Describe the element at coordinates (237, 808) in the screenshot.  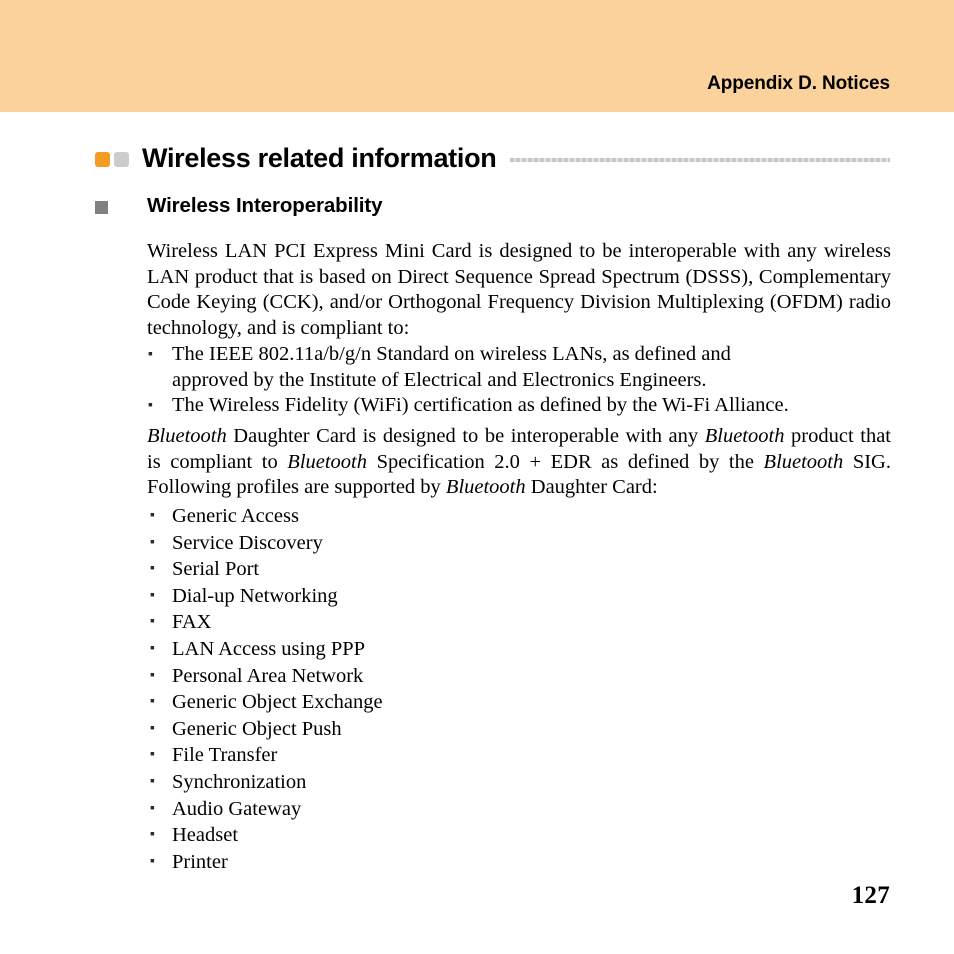
I see `list-item-label: Audio Gateway` at that location.